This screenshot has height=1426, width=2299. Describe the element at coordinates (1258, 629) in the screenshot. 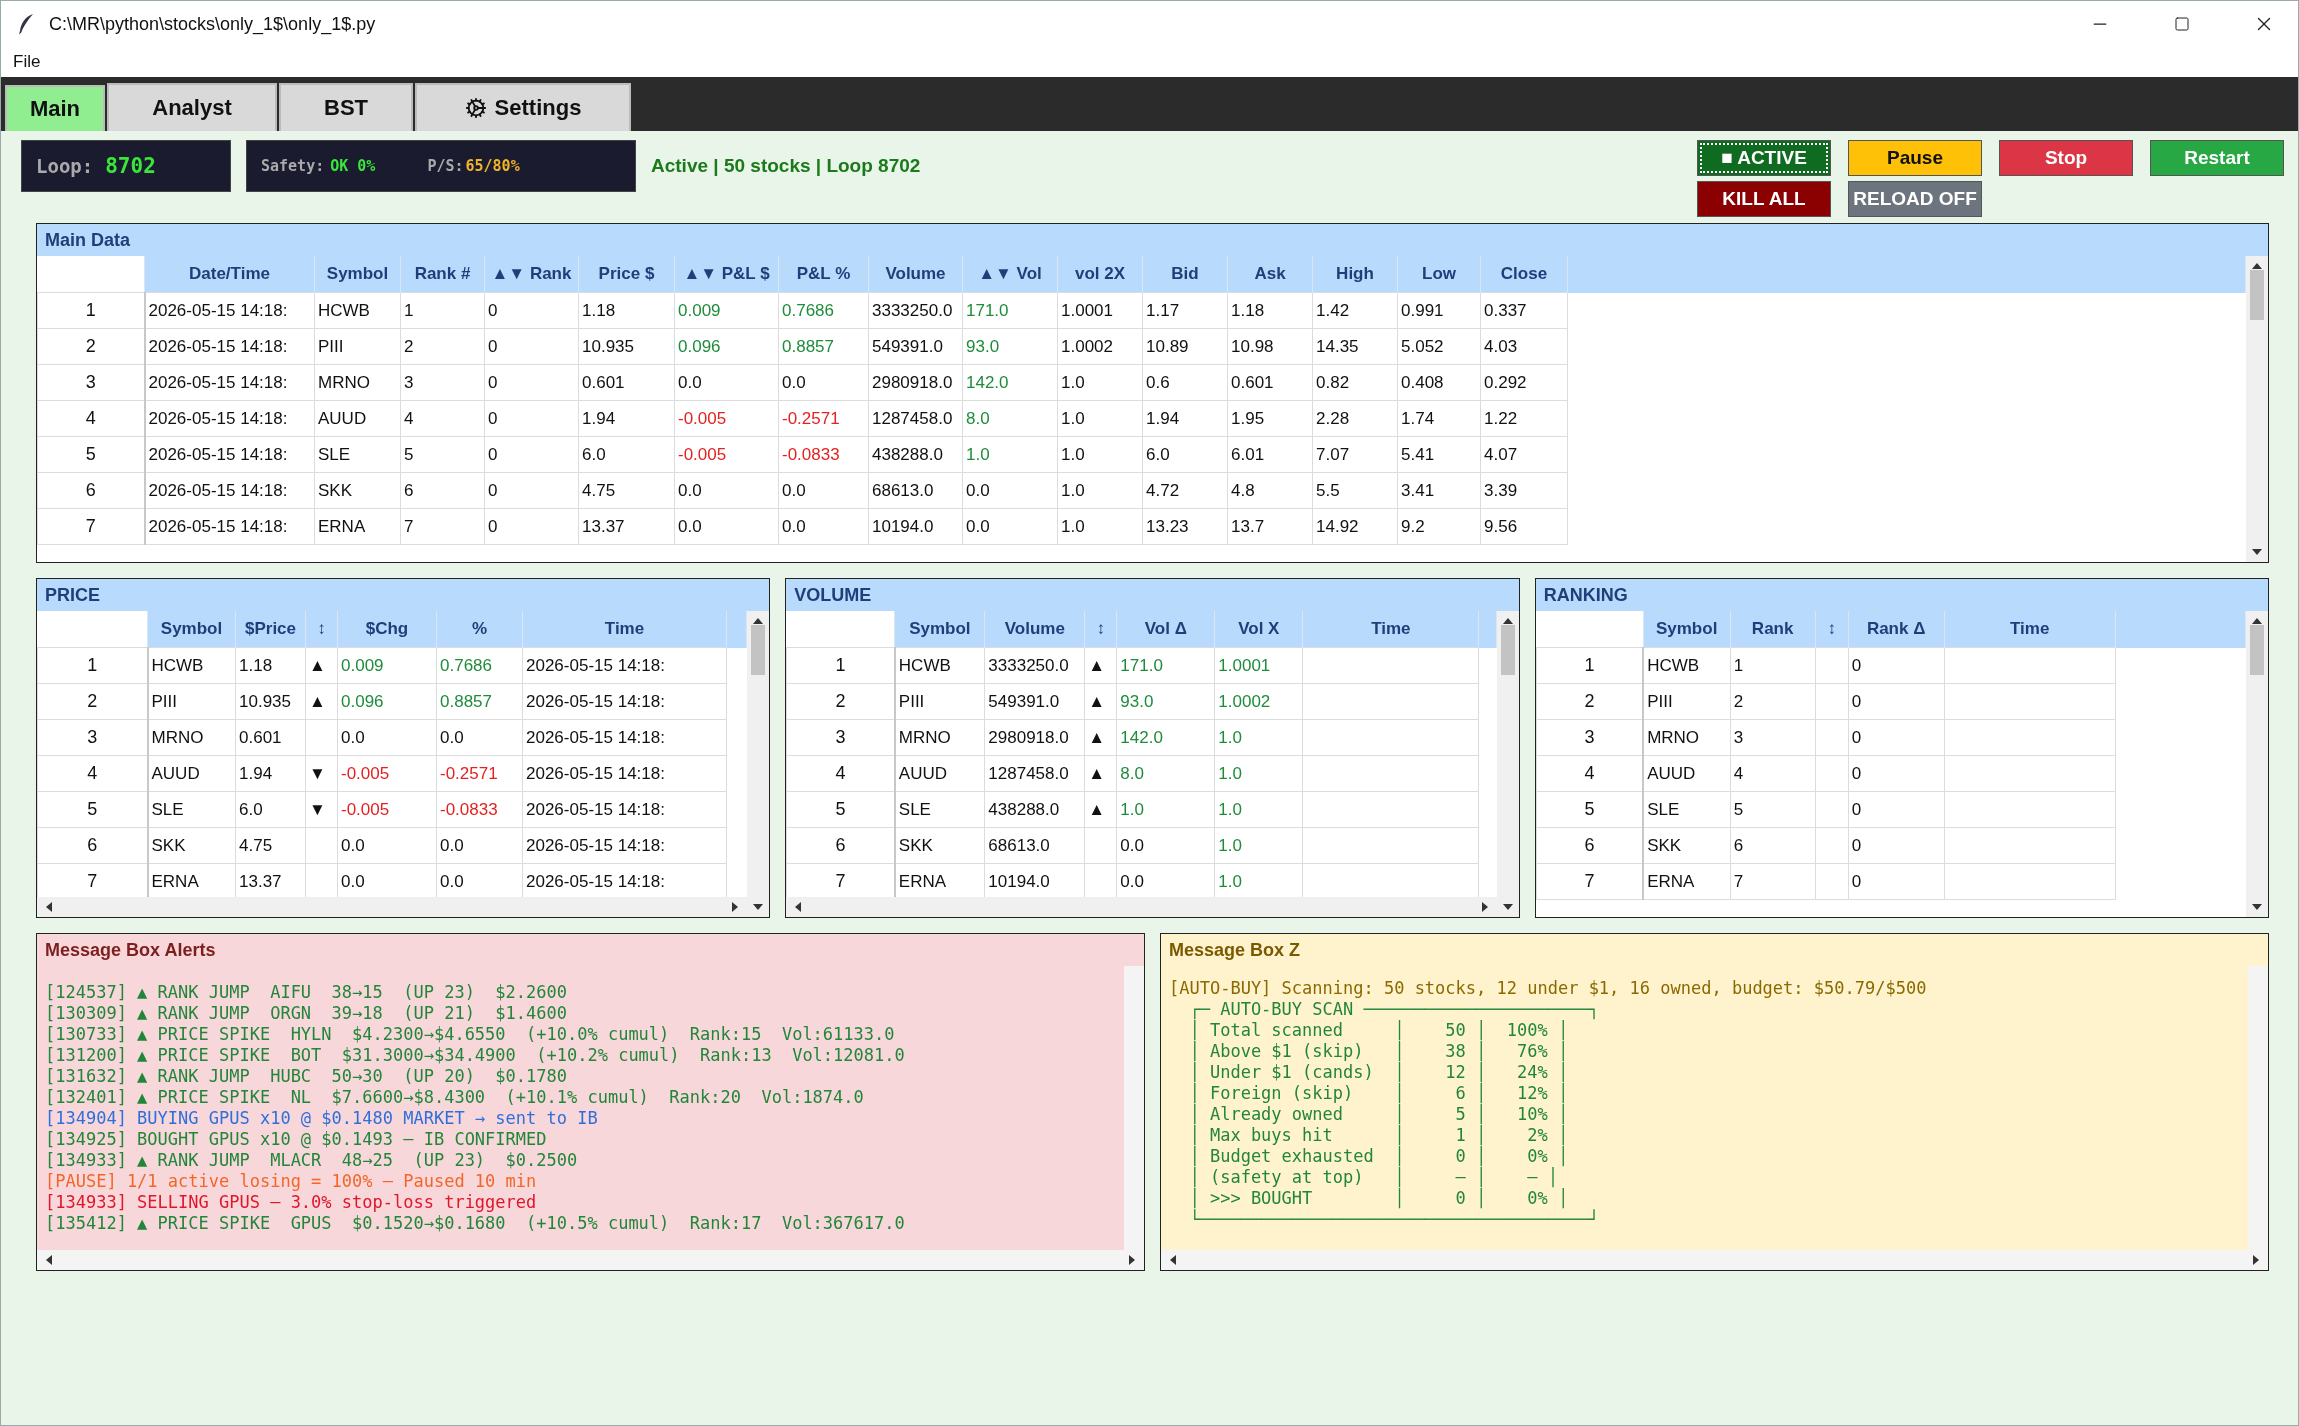

I see `column-header: Vol X` at that location.